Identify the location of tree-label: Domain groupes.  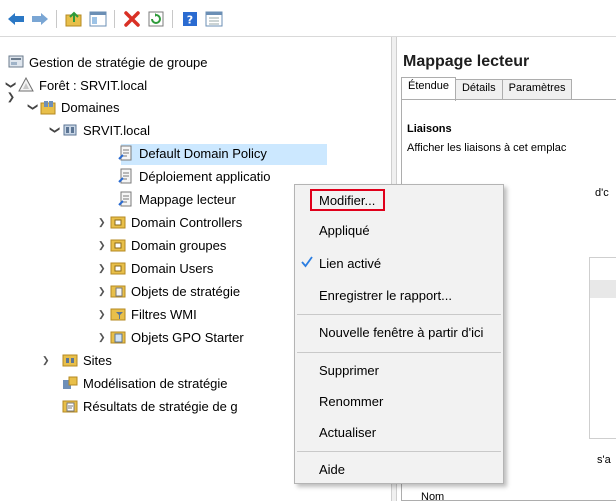
(179, 245).